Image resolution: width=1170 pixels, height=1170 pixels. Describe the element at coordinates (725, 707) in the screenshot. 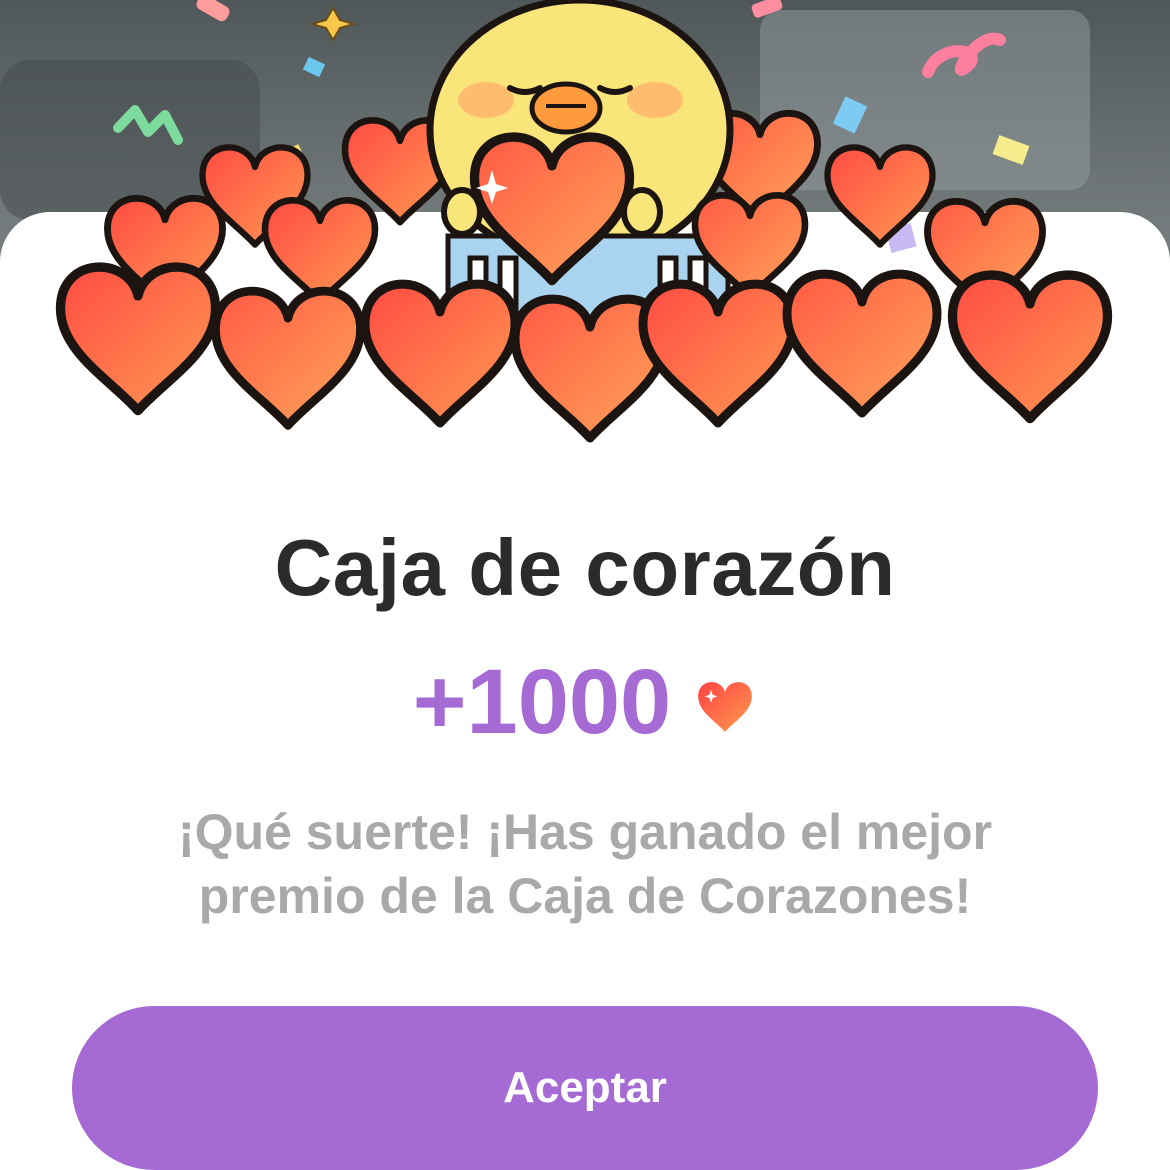

I see `heart-icon` at that location.